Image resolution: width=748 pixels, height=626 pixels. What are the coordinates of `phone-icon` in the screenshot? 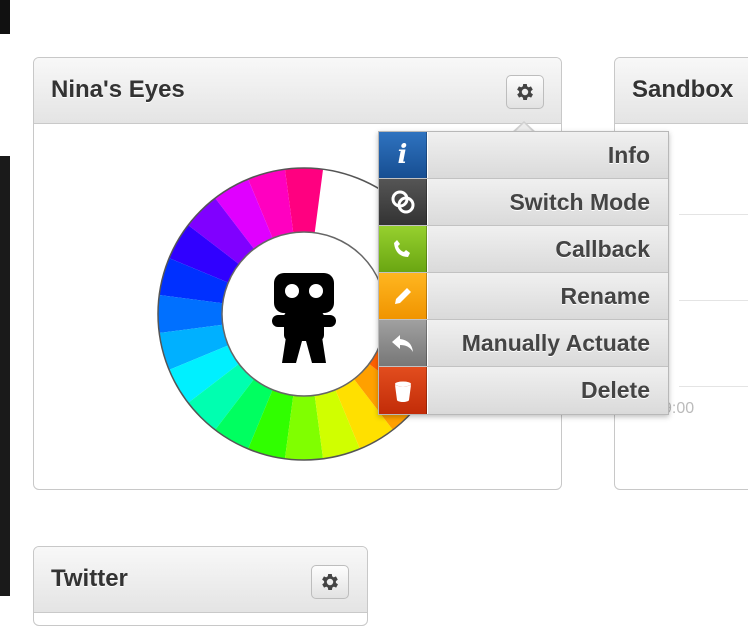 It's located at (403, 249).